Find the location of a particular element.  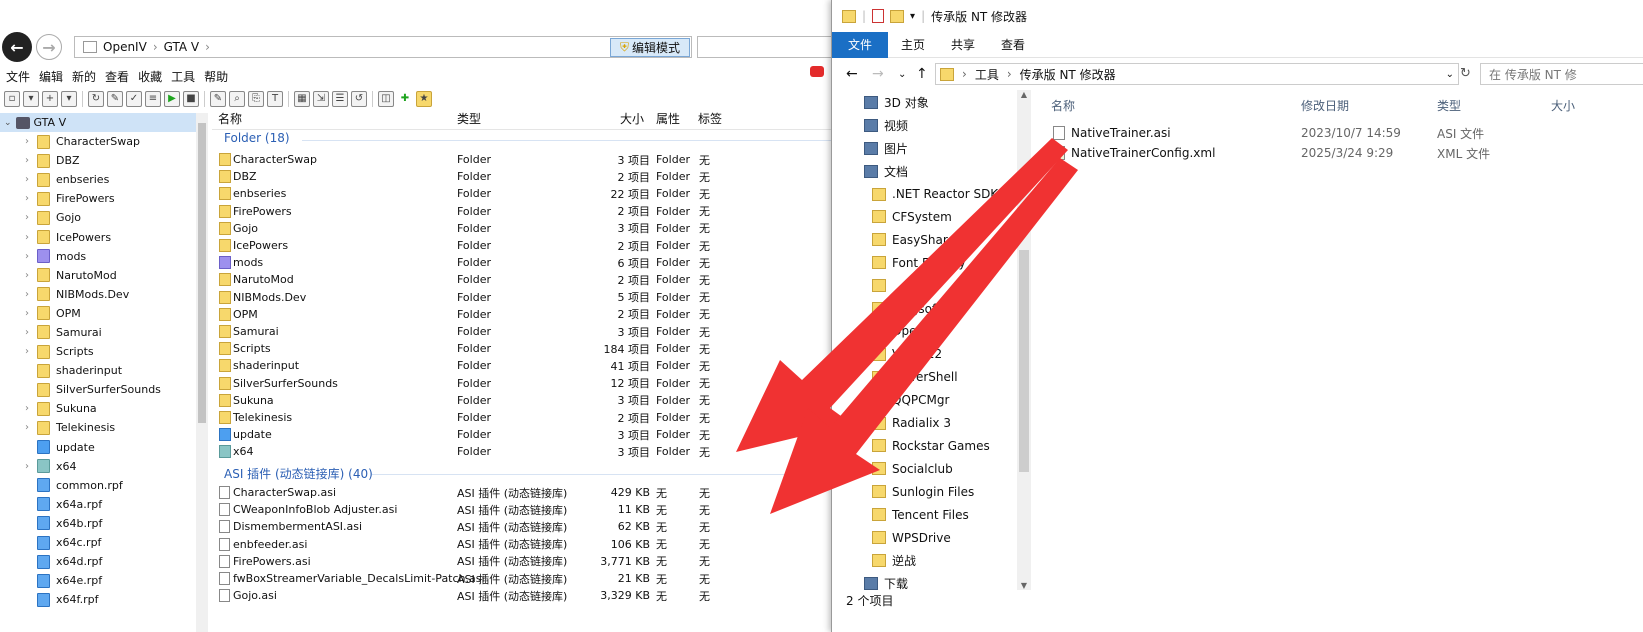

tree-item: shaderinput is located at coordinates (104, 370).